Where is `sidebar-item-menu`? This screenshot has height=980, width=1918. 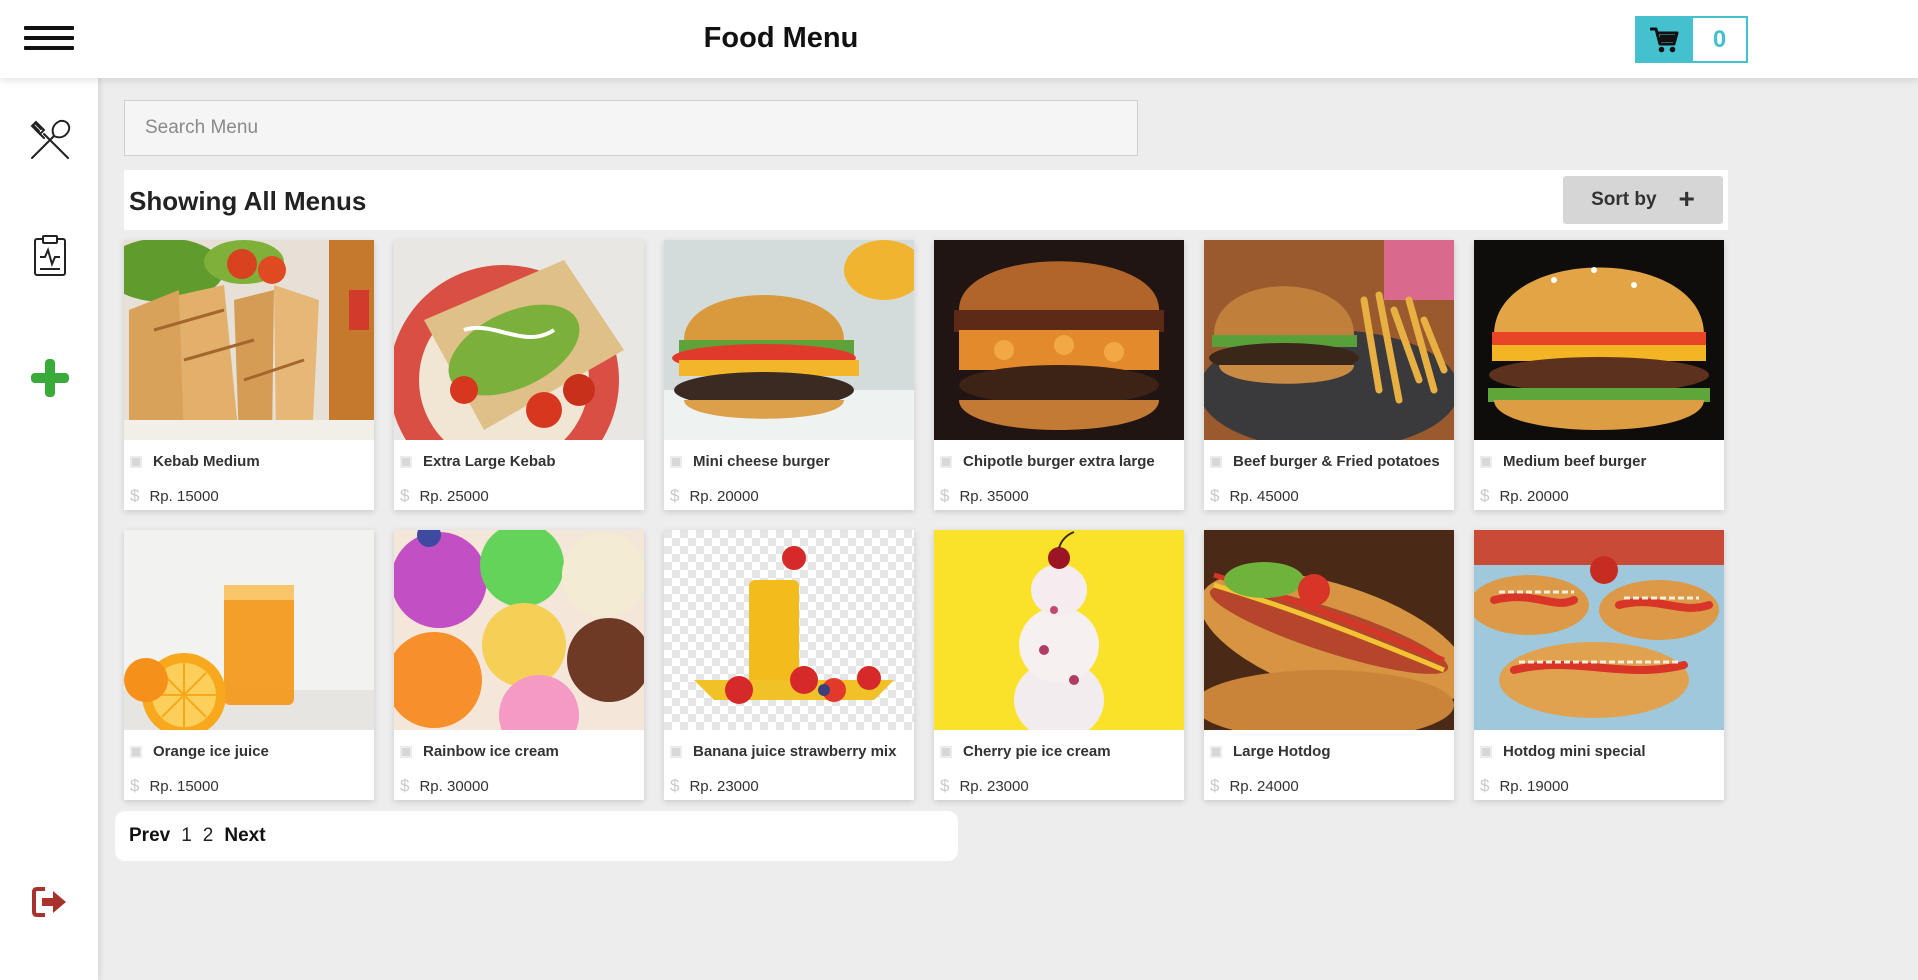
sidebar-item-menu is located at coordinates (50, 140).